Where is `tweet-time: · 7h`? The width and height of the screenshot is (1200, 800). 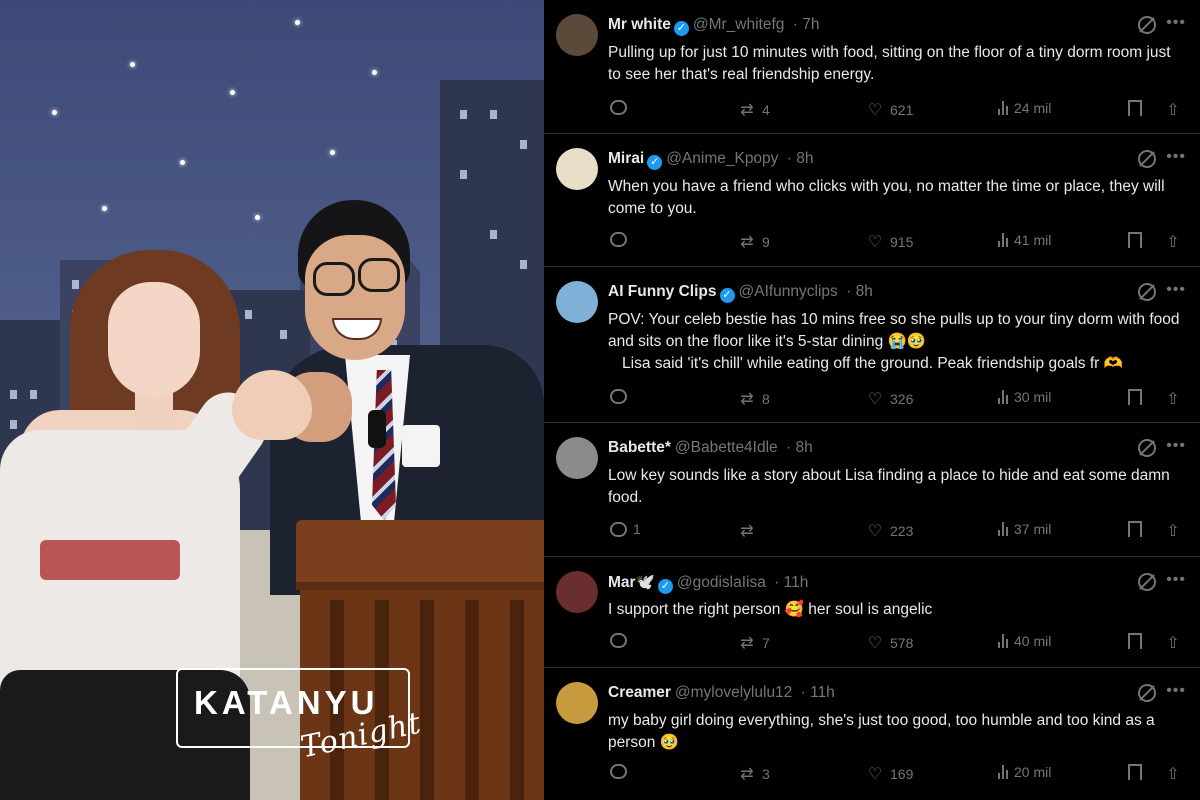 tweet-time: · 7h is located at coordinates (806, 24).